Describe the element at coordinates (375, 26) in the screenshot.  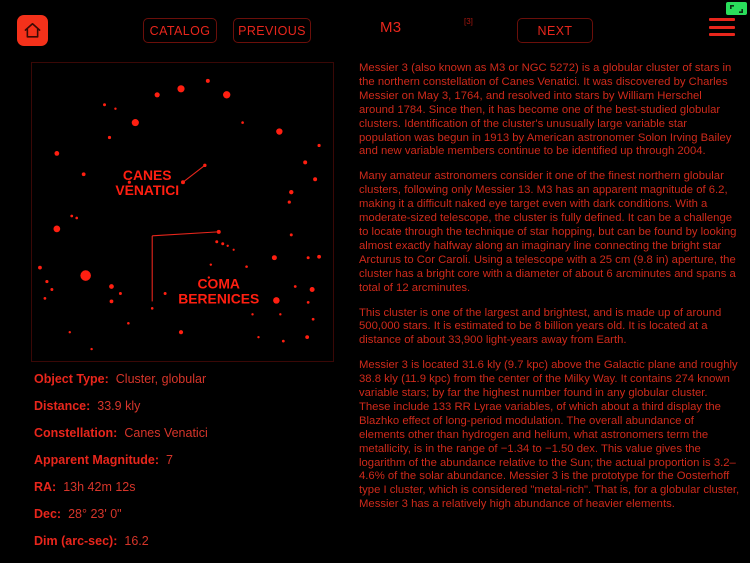
I see `top-navigation-bar: CATALOG PREVIOUS M3 [3] NEXT` at that location.